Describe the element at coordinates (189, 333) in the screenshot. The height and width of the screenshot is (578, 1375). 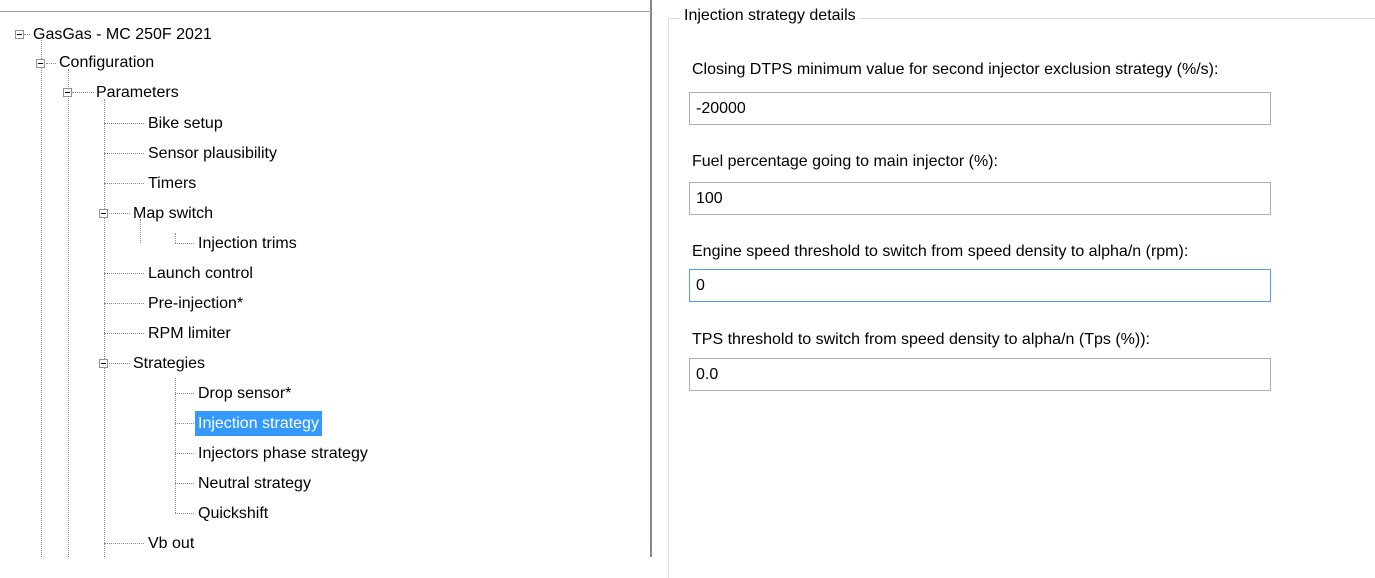
I see `tree-item-rpm-limiter: RPM limiter` at that location.